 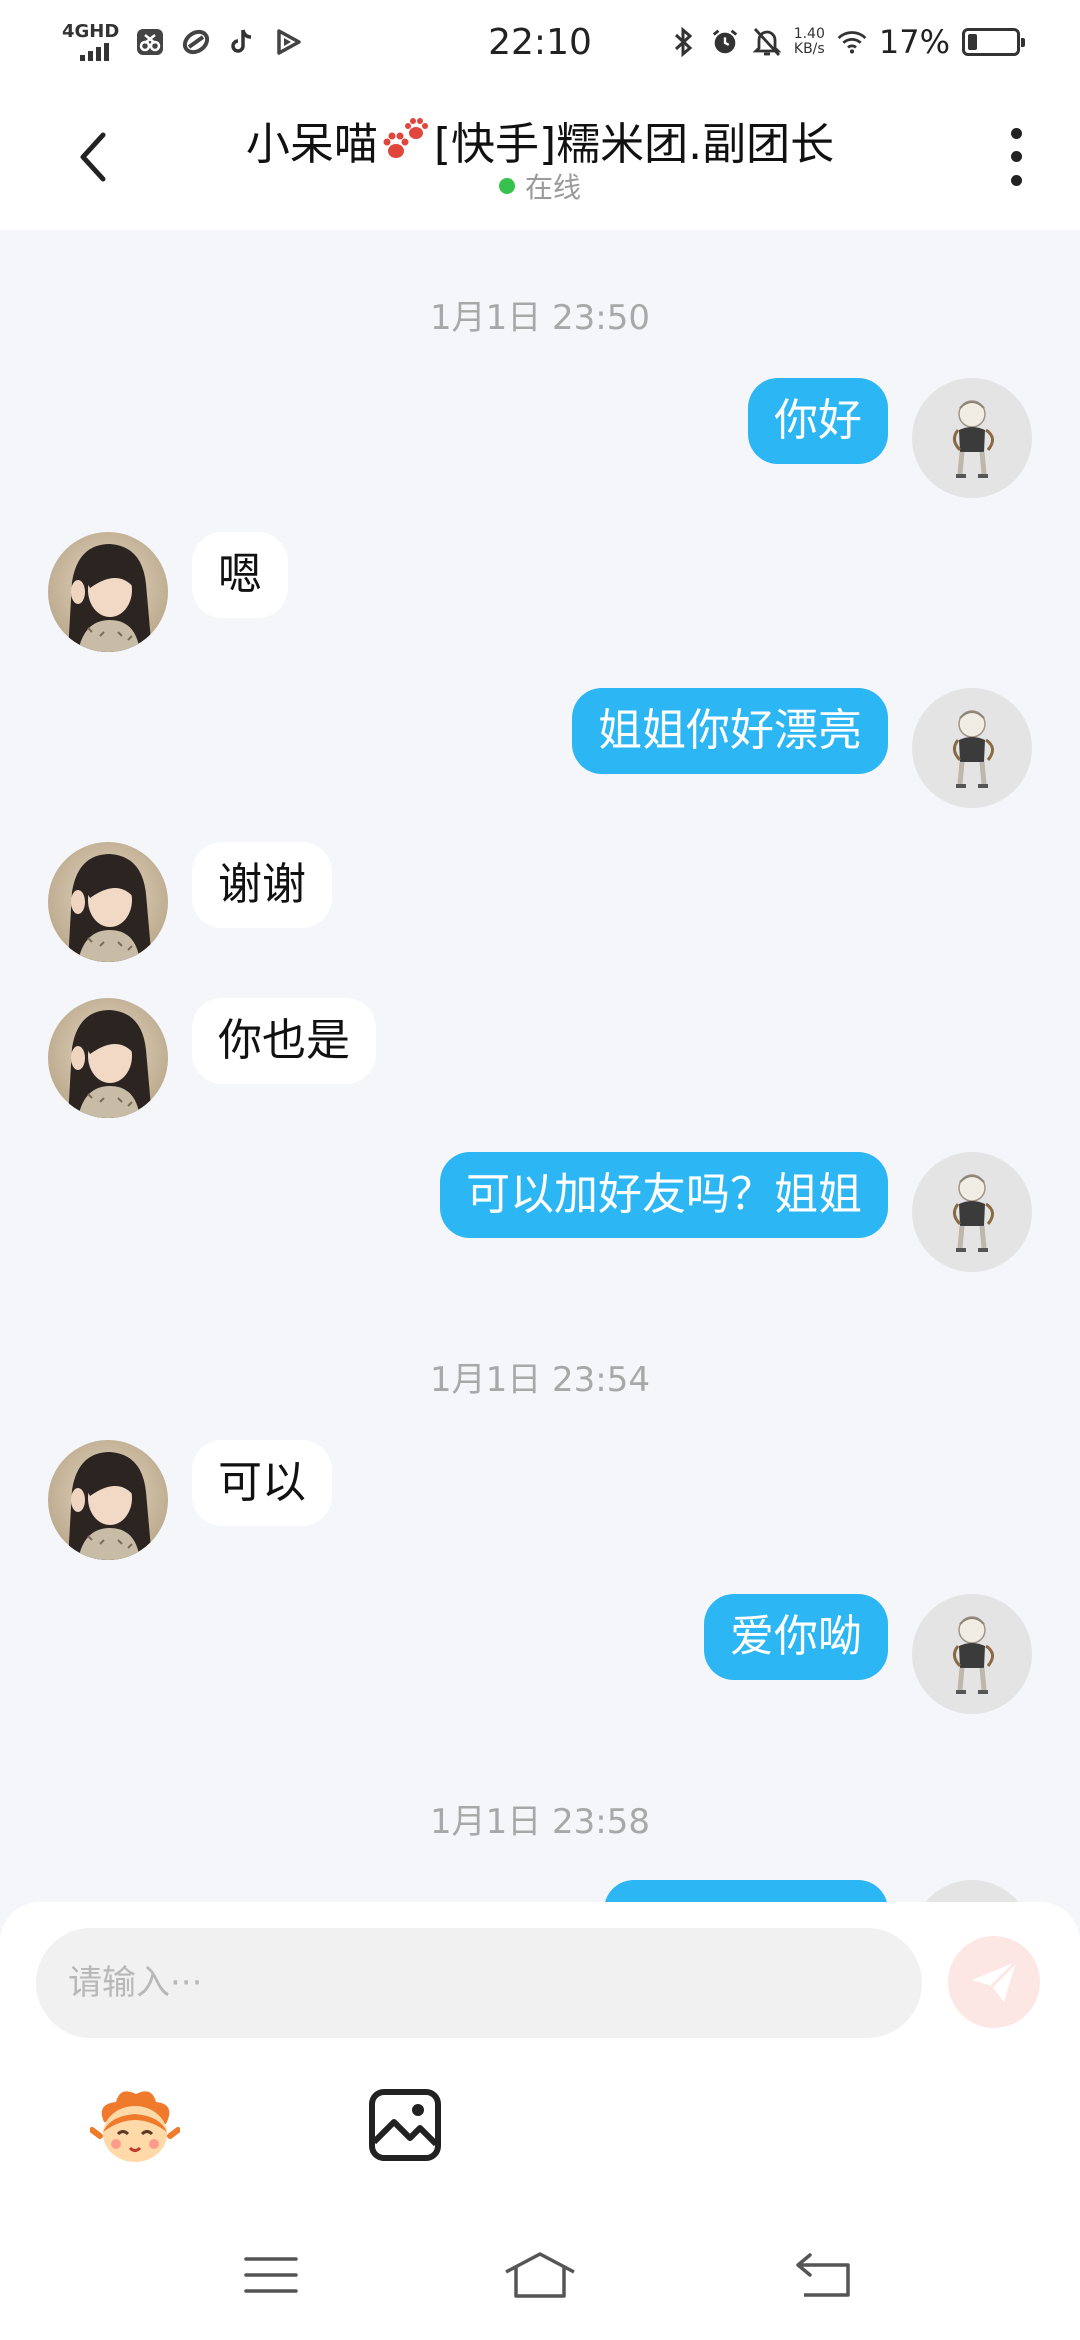 What do you see at coordinates (94, 52) in the screenshot?
I see `signal-icon` at bounding box center [94, 52].